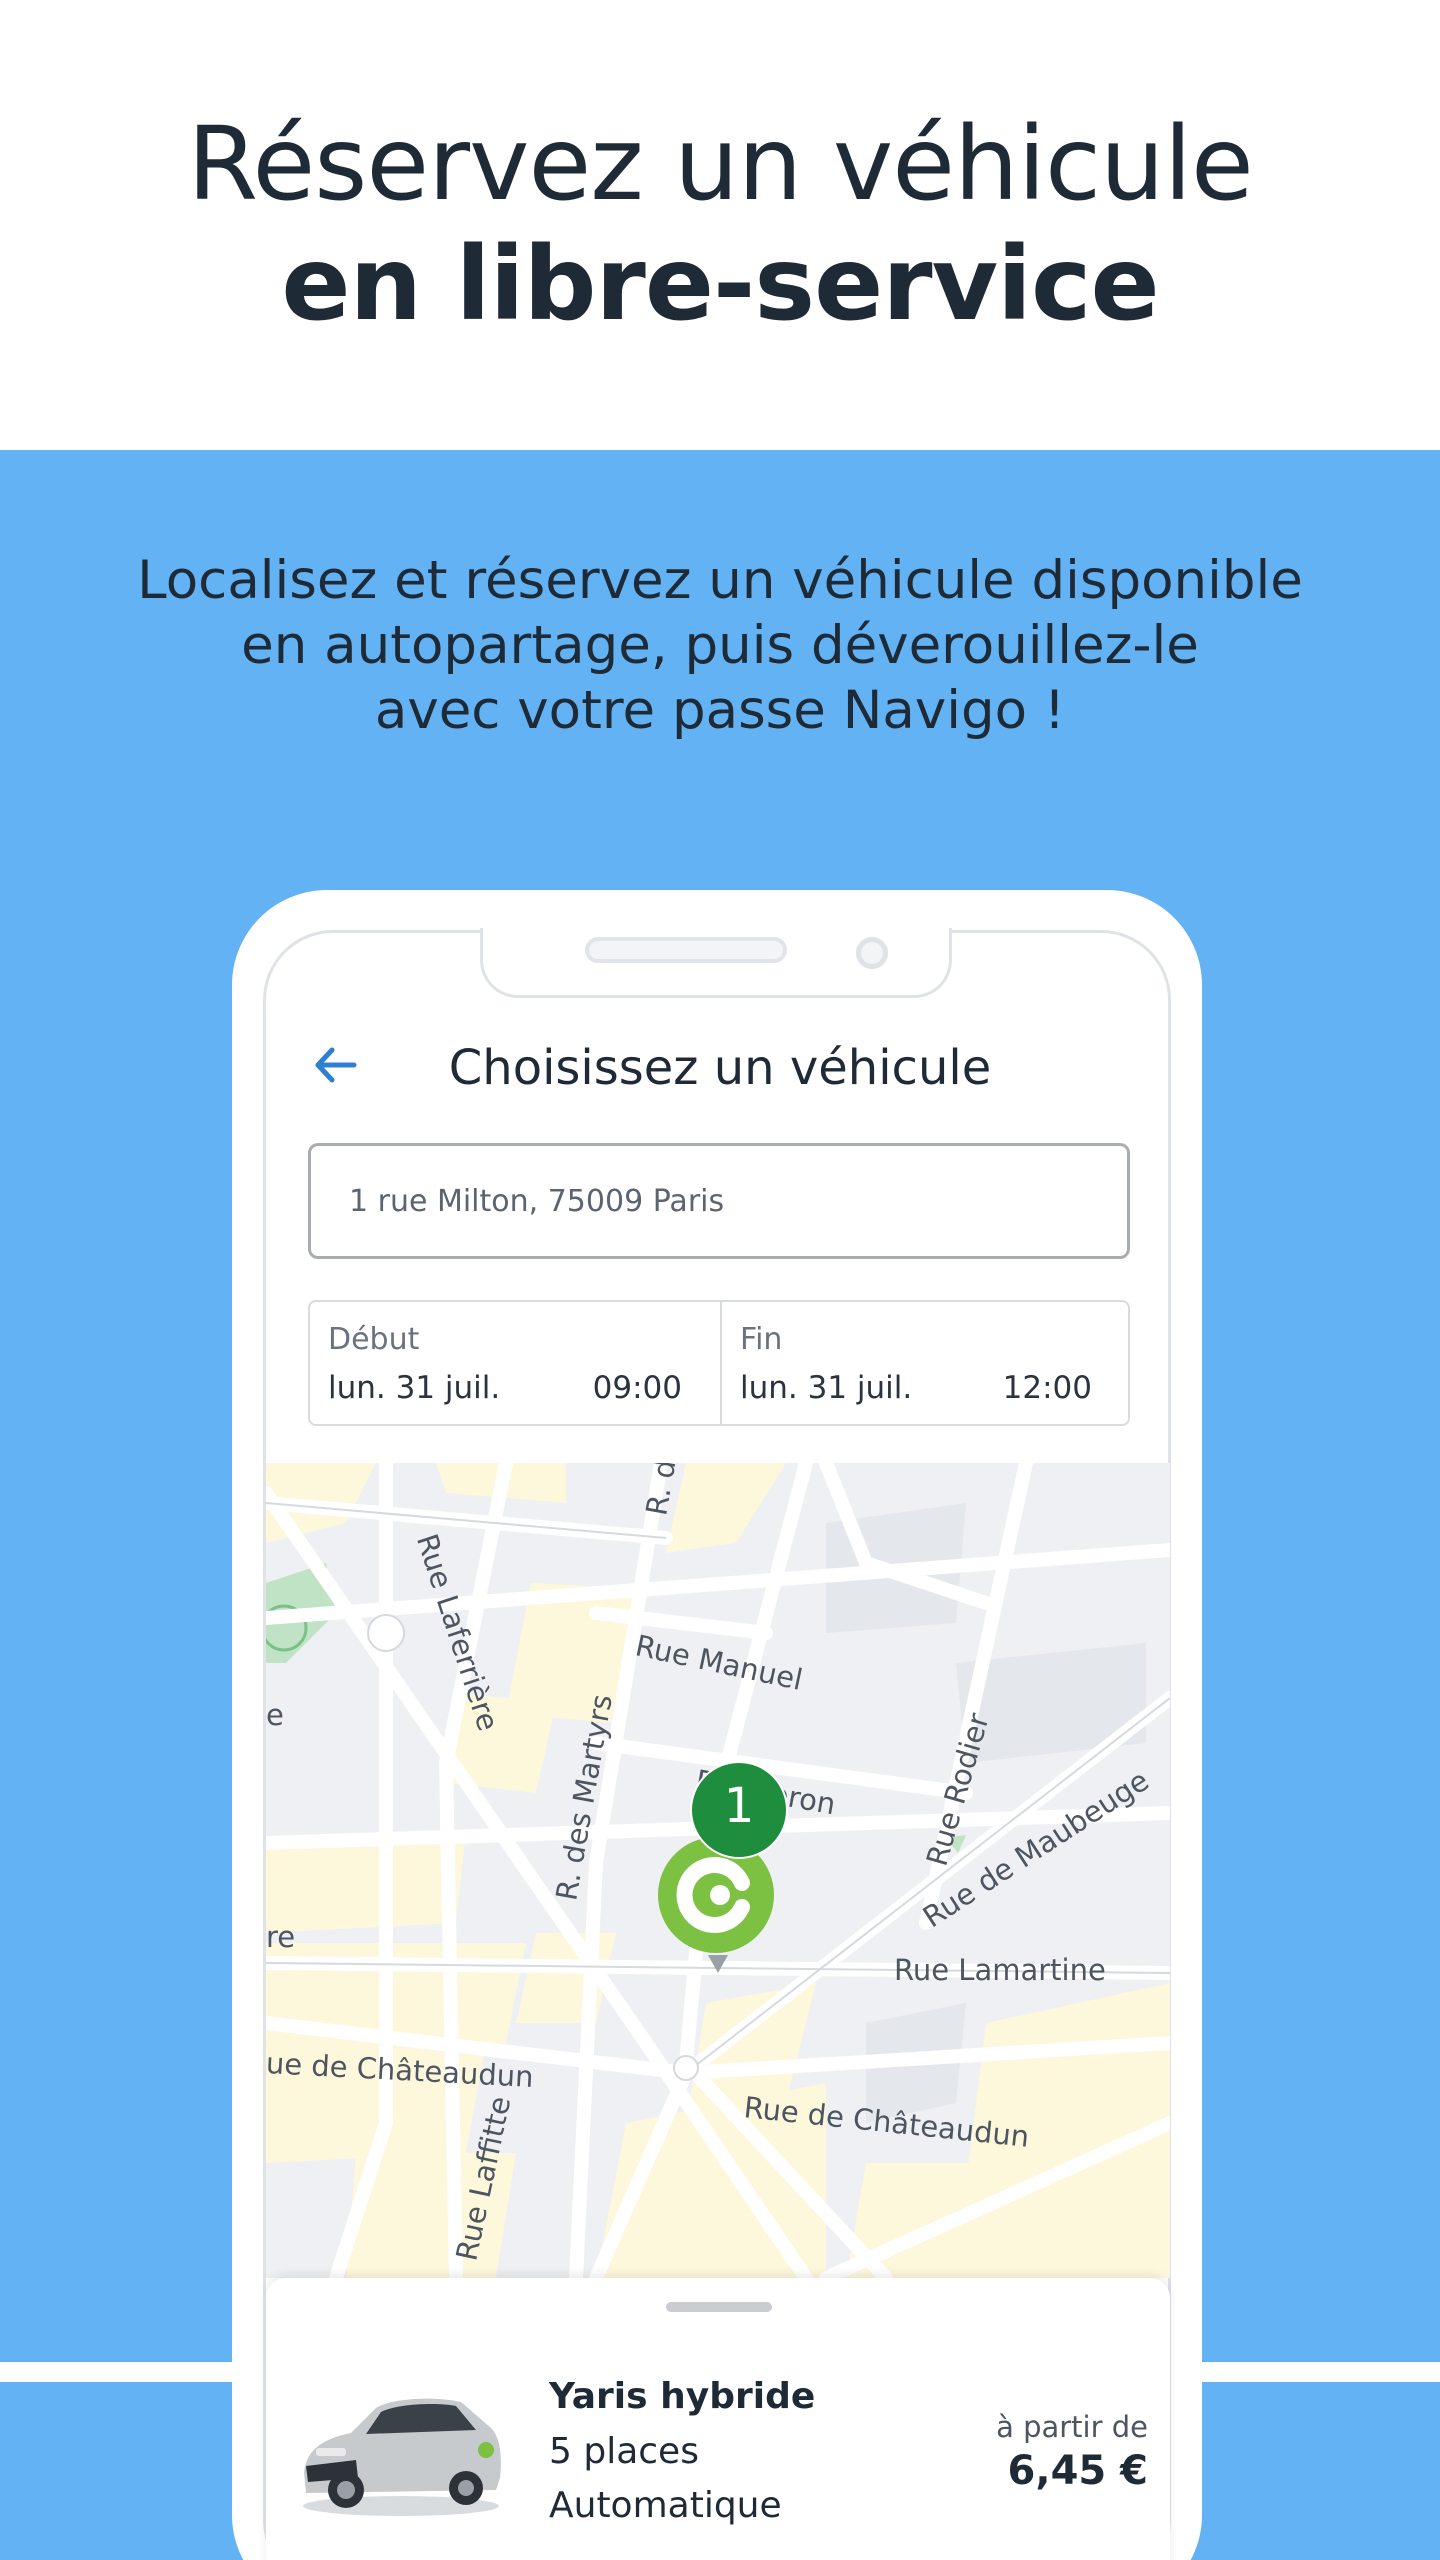 The image size is (1440, 2560). I want to click on vehicle-price: 6,45 €, so click(1077, 2471).